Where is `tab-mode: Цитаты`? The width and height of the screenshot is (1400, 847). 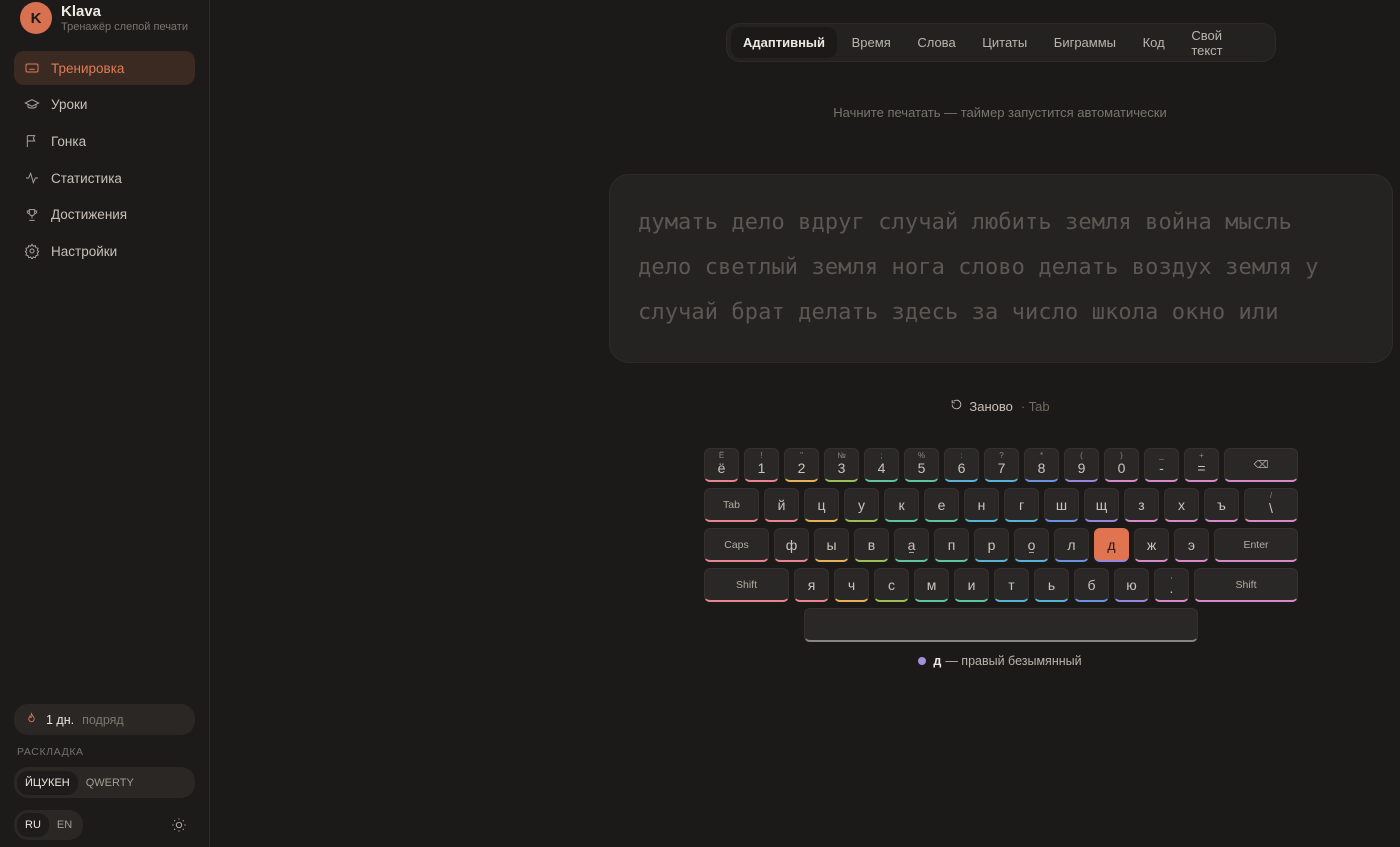 tab-mode: Цитаты is located at coordinates (1004, 42).